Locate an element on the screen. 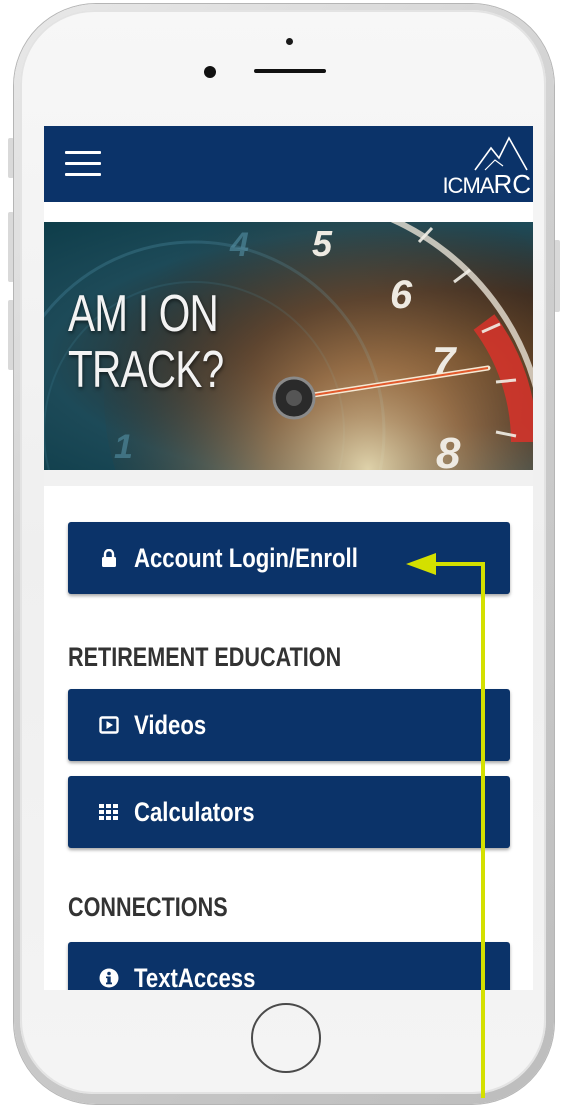 Image resolution: width=566 pixels, height=1107 pixels. account-login-label: Account Login/Enroll is located at coordinates (246, 557).